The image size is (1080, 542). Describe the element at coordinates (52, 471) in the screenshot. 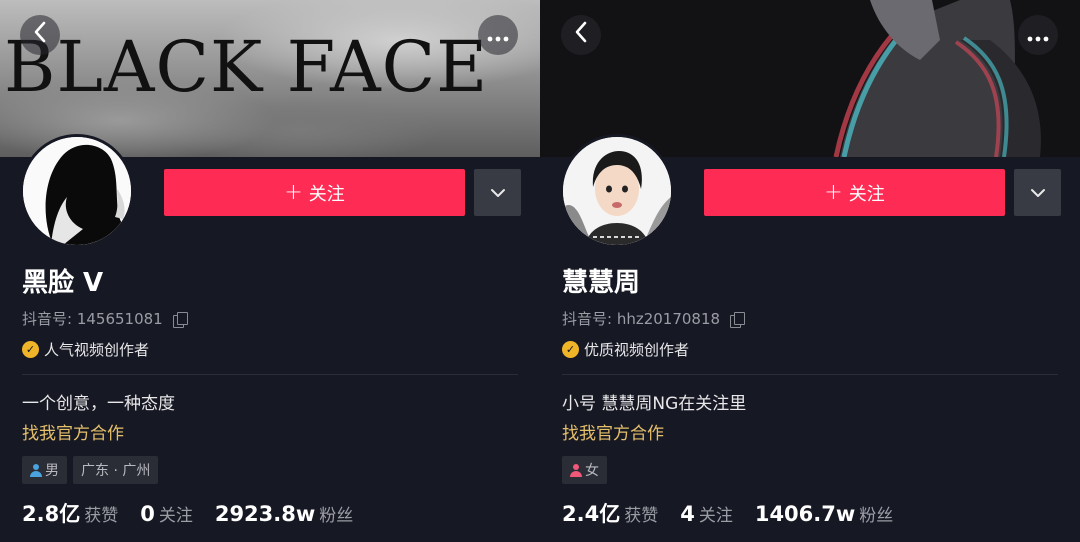

I see `gender-label: 男` at that location.